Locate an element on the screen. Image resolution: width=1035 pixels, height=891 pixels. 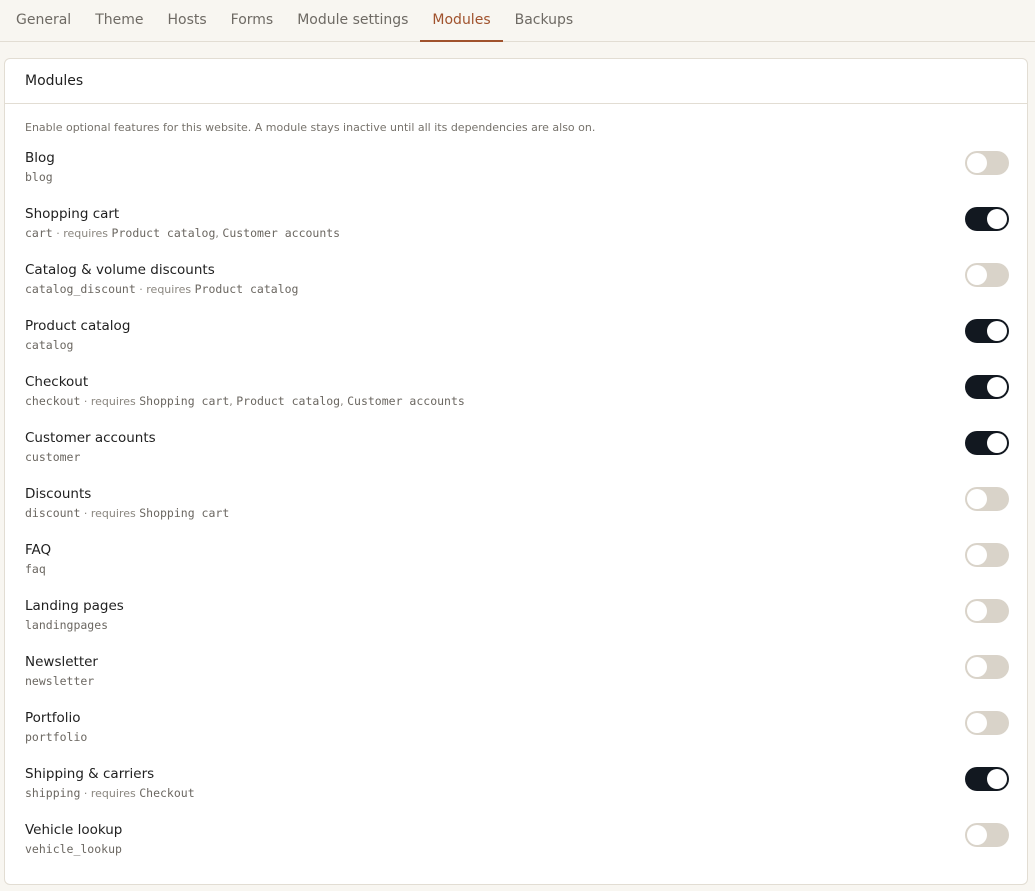
toggle-newsletter is located at coordinates (987, 667).